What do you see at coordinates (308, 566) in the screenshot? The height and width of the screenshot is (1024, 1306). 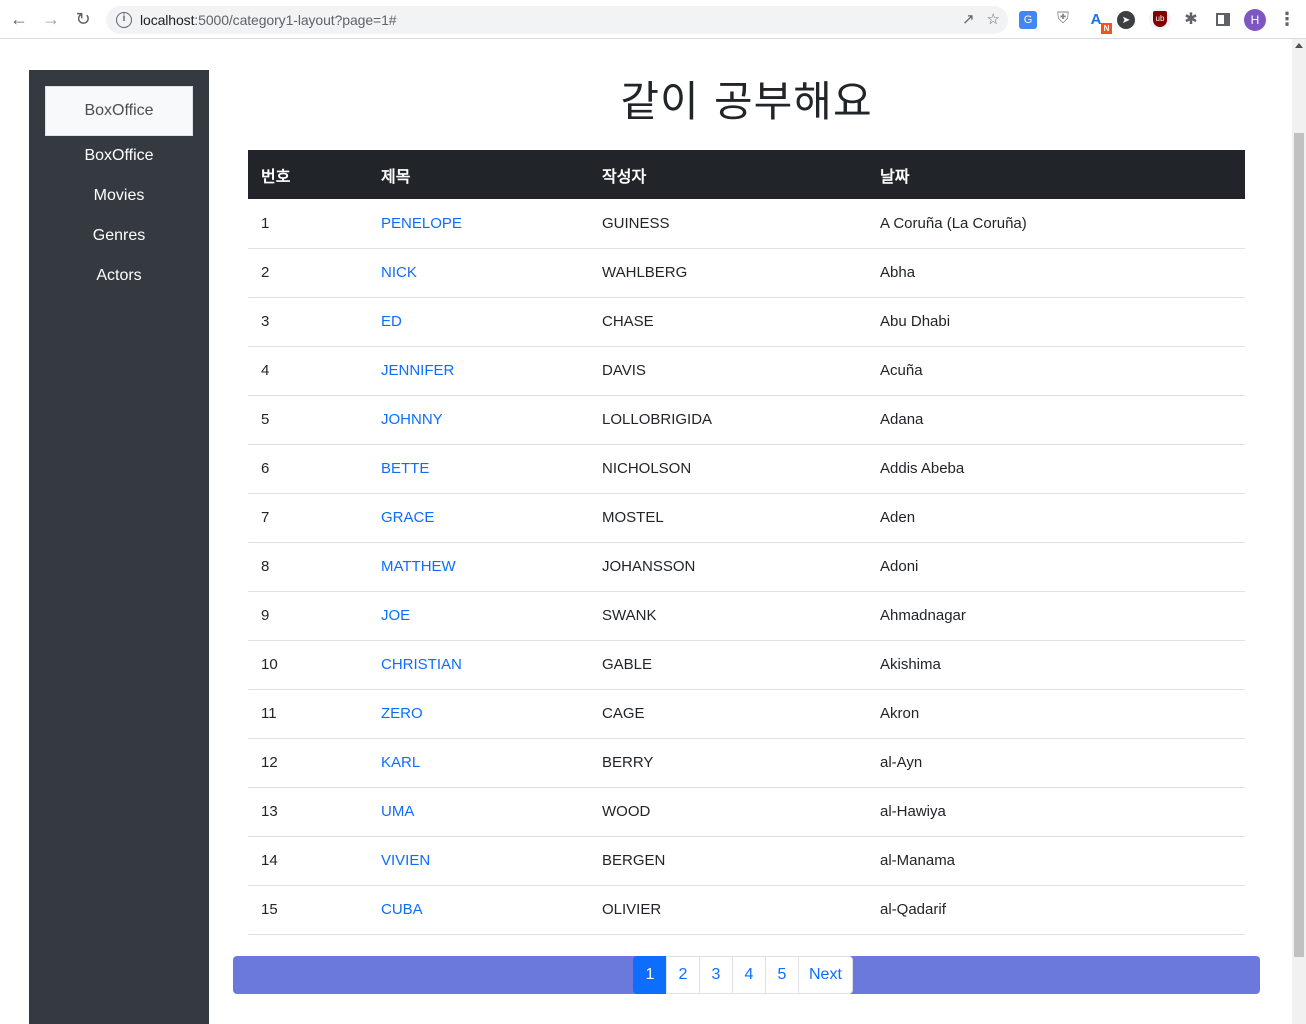 I see `table-cell: 8` at bounding box center [308, 566].